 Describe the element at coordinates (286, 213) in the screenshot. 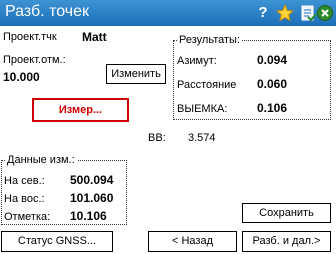

I see `save-button: Сохранить` at that location.